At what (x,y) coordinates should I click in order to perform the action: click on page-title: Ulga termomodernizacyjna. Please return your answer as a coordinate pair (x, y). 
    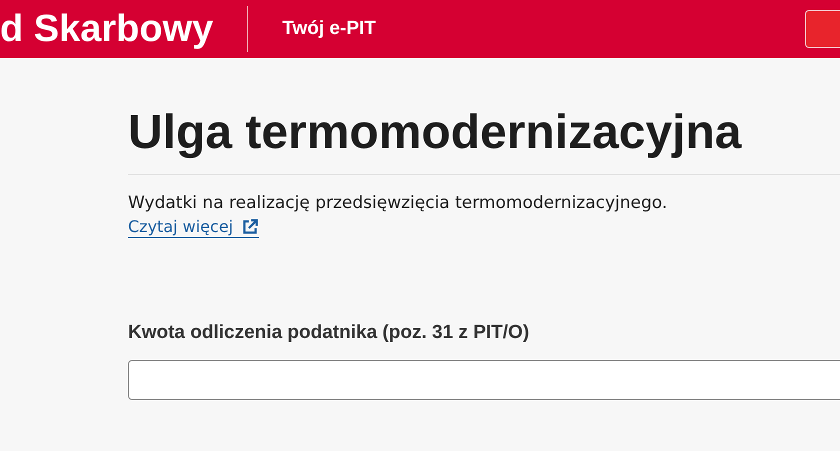
    Looking at the image, I should click on (435, 133).